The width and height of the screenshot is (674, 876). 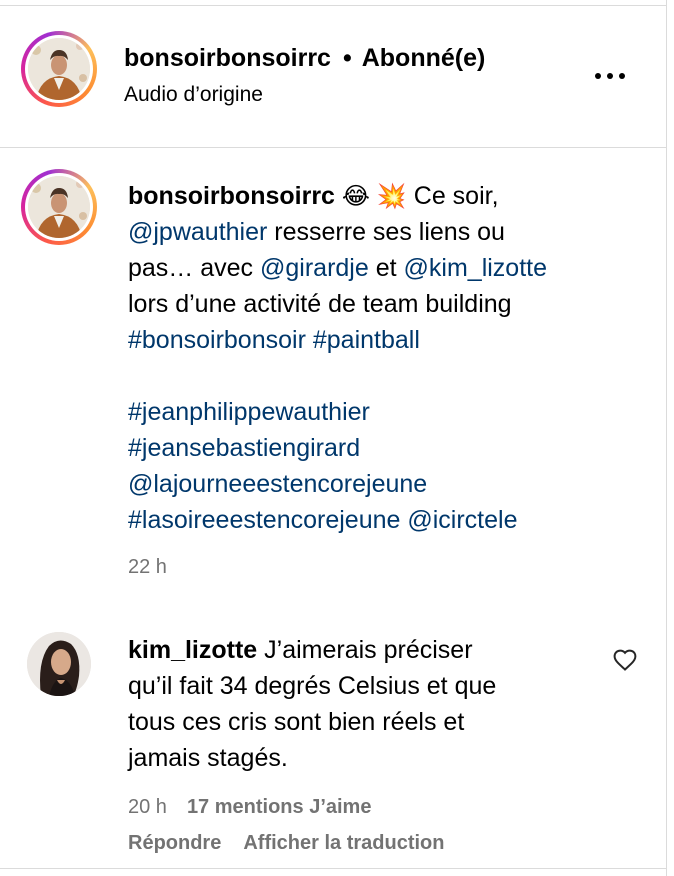 I want to click on comment-line: tous ces cris sont bien réels et, so click(x=363, y=722).